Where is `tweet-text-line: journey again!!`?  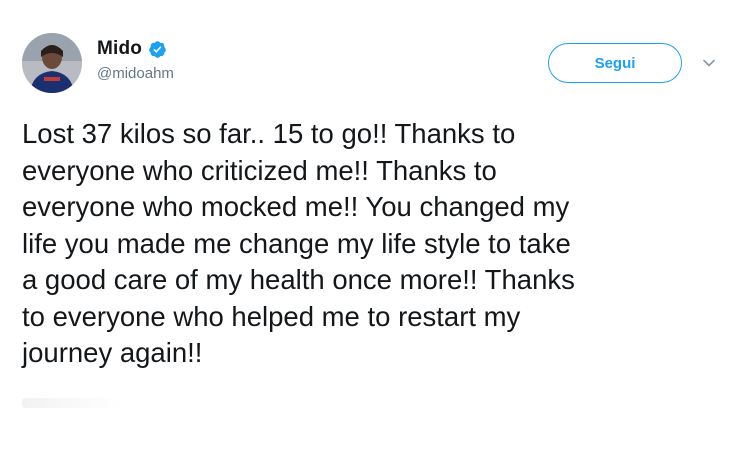
tweet-text-line: journey again!! is located at coordinates (112, 352).